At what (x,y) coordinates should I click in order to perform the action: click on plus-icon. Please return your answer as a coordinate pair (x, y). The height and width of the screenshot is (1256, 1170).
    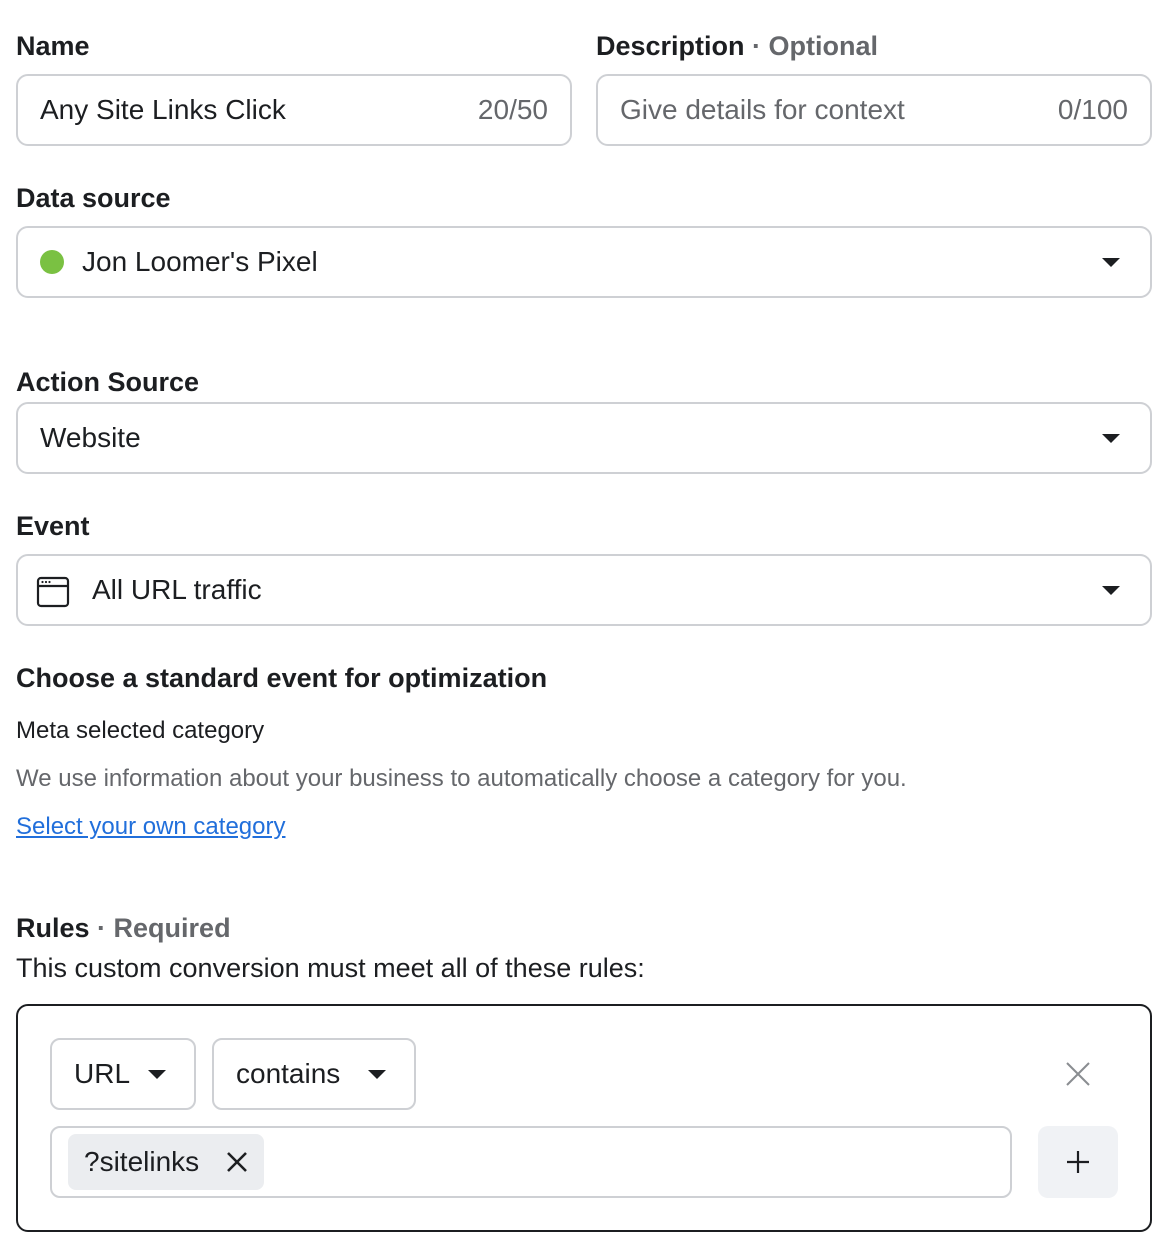
    Looking at the image, I should click on (1078, 1162).